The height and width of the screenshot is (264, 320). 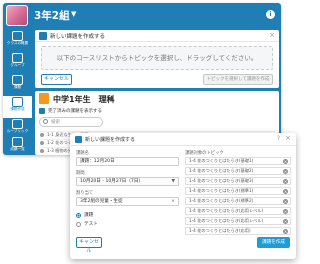 What do you see at coordinates (204, 153) in the screenshot?
I see `topics-label: 課題対象のトピック` at bounding box center [204, 153].